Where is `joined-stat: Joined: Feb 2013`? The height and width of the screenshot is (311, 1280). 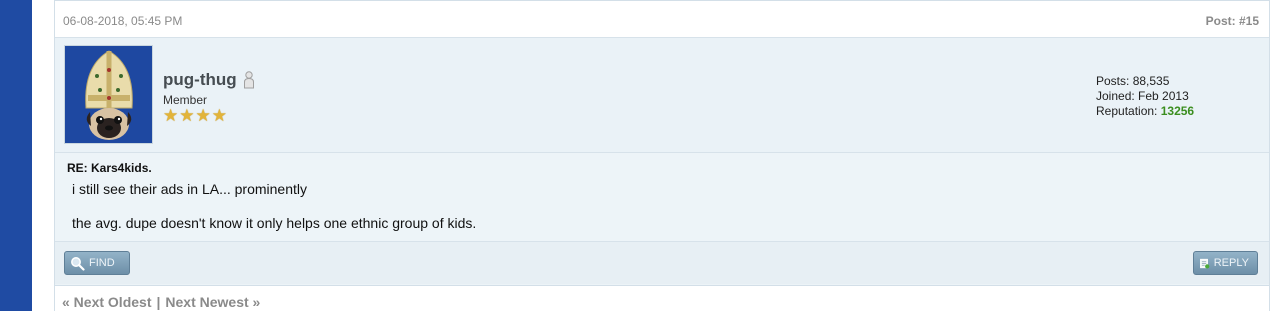 joined-stat: Joined: Feb 2013 is located at coordinates (1145, 96).